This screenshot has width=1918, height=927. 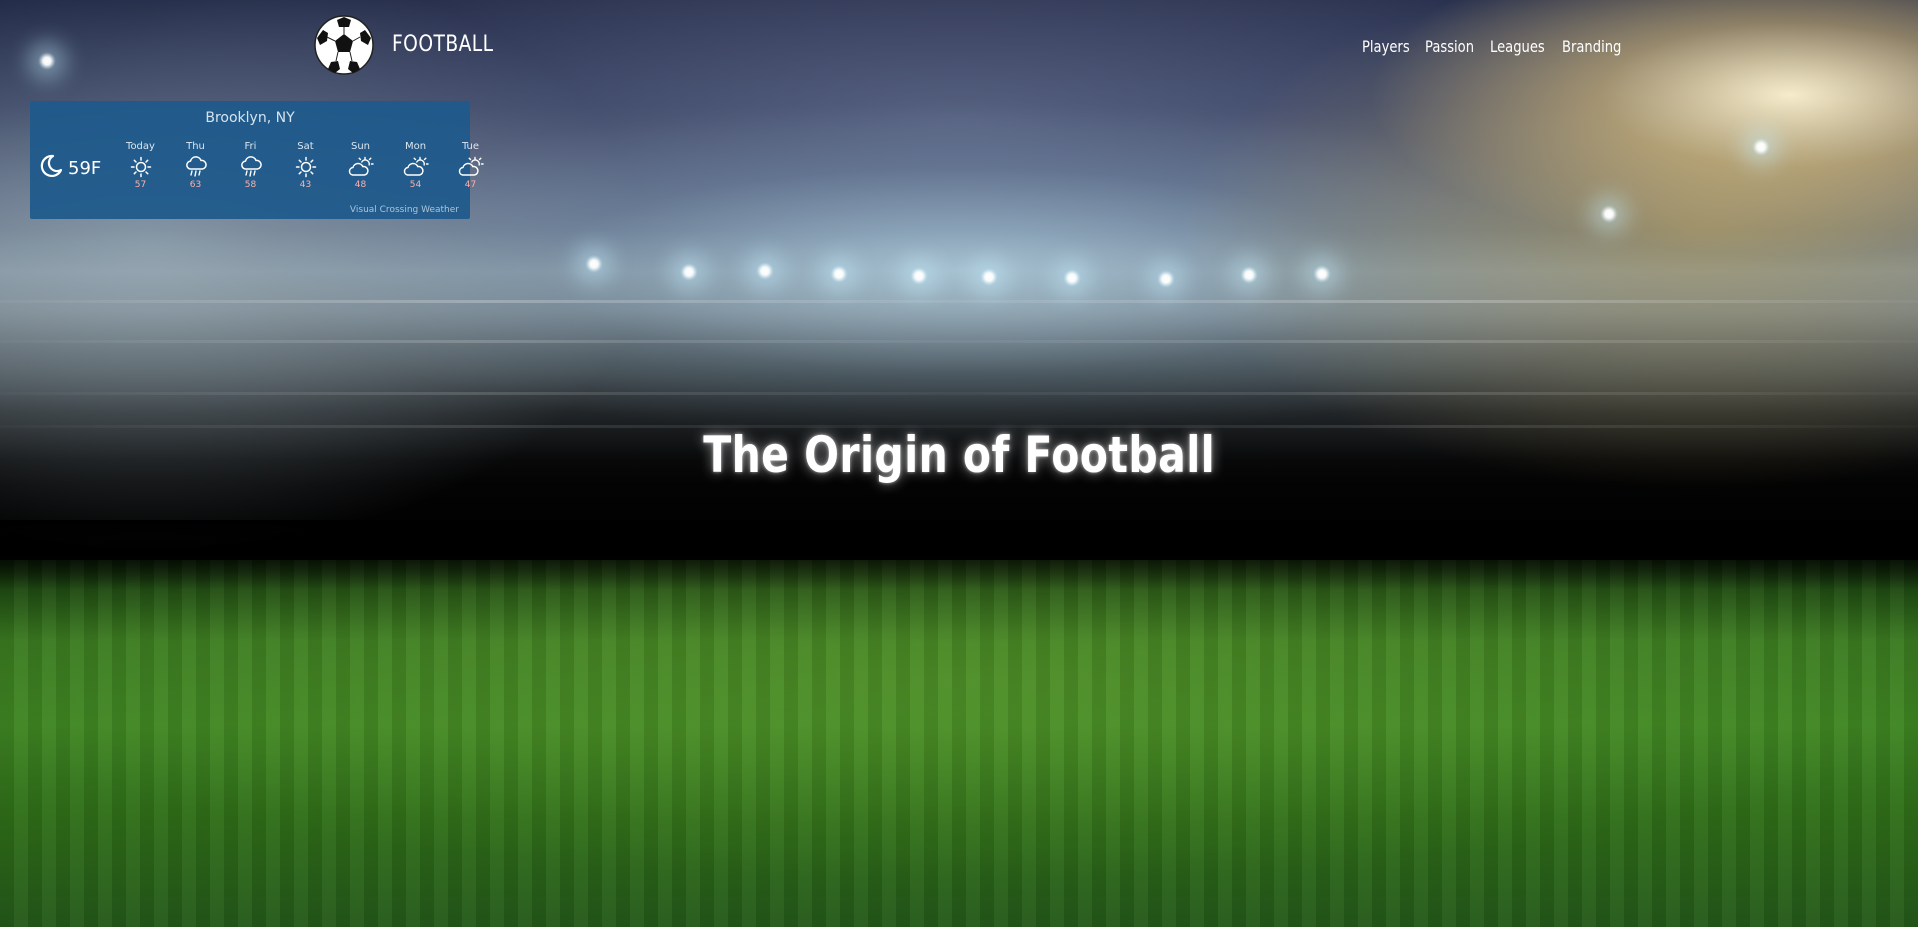 What do you see at coordinates (195, 185) in the screenshot?
I see `weather-day-high: 63` at bounding box center [195, 185].